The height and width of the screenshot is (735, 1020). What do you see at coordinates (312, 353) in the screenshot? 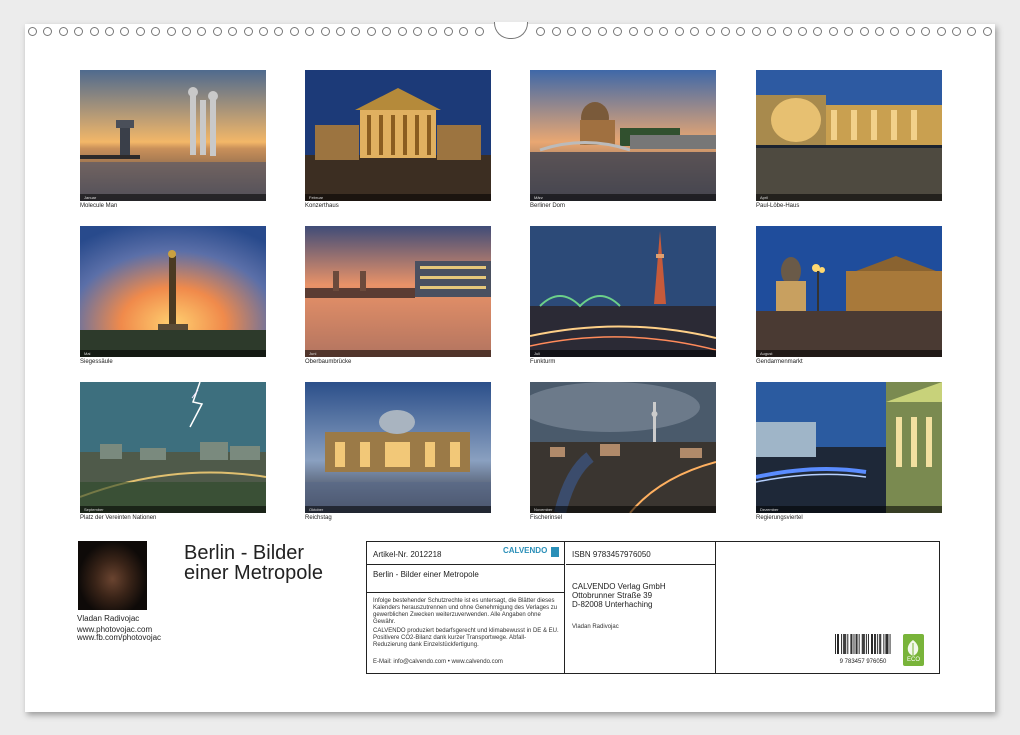
I see `month-label: Juni` at bounding box center [312, 353].